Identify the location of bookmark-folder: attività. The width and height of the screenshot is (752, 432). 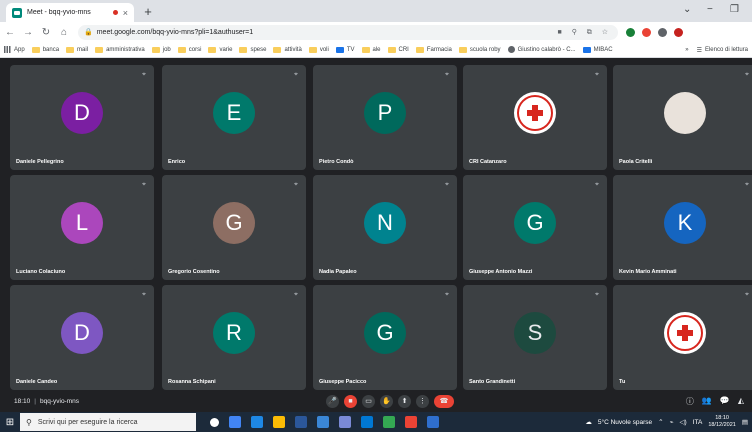
(287, 49).